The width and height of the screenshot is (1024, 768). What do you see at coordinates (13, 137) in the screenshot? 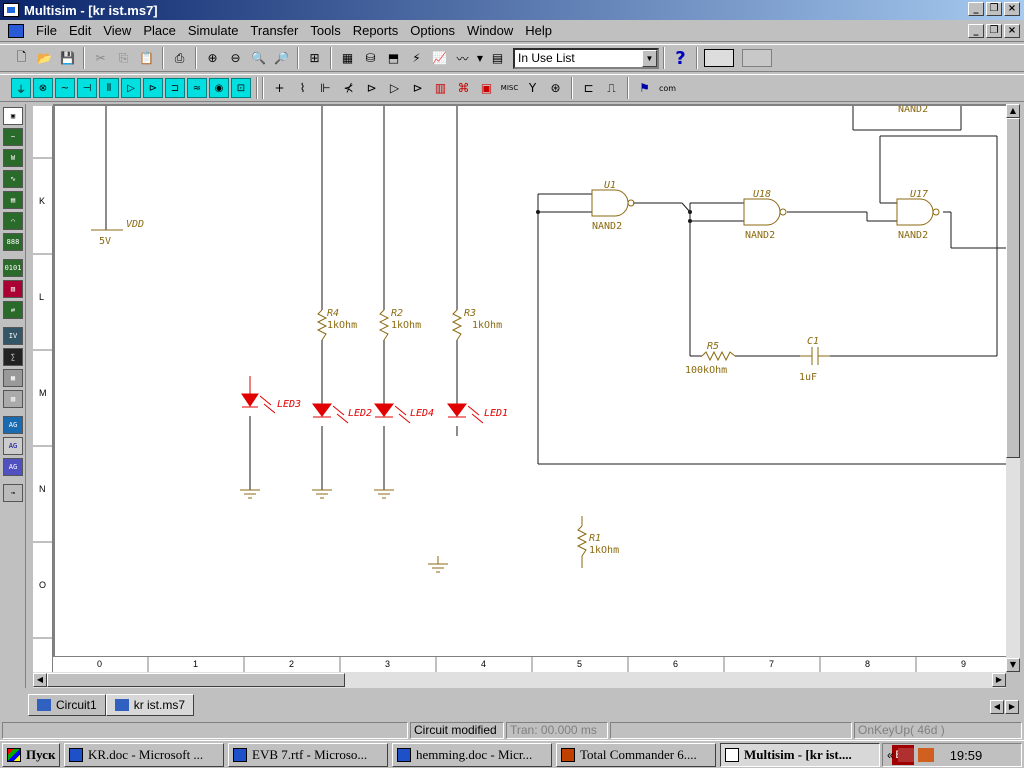
I see `function-generator-icon: ~` at bounding box center [13, 137].